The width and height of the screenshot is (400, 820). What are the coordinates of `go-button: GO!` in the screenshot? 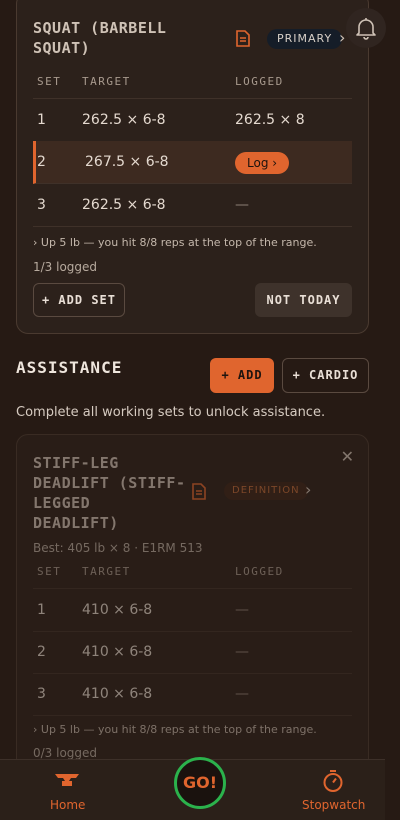 It's located at (200, 783).